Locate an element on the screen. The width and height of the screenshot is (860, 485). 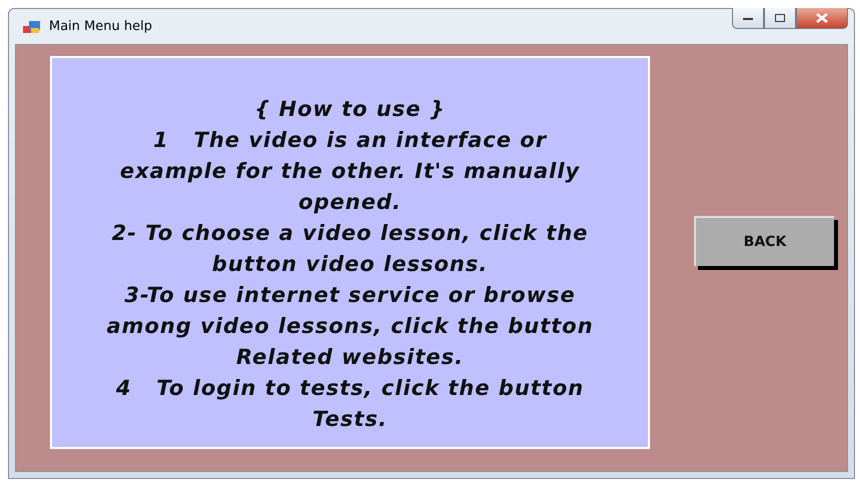
help-text-line: 3-To use internet service or browse is located at coordinates (350, 295).